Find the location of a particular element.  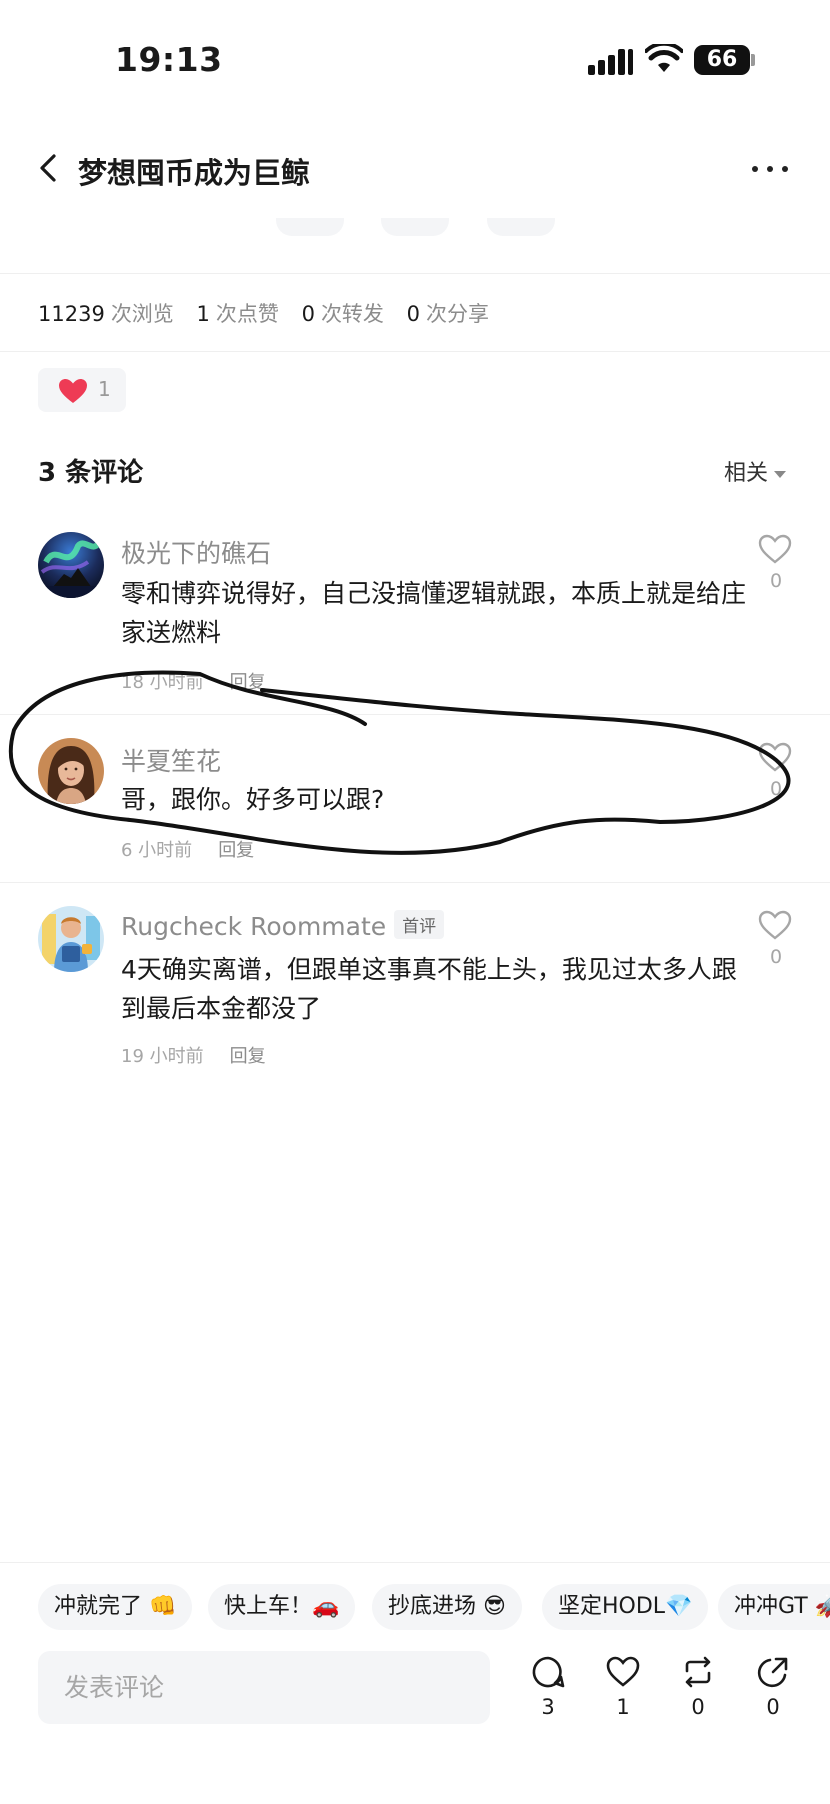

stat-reposts-value: 0 is located at coordinates (308, 314).